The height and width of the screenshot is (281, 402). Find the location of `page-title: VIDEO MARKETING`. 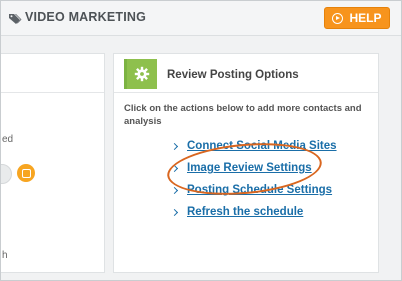

page-title: VIDEO MARKETING is located at coordinates (86, 17).